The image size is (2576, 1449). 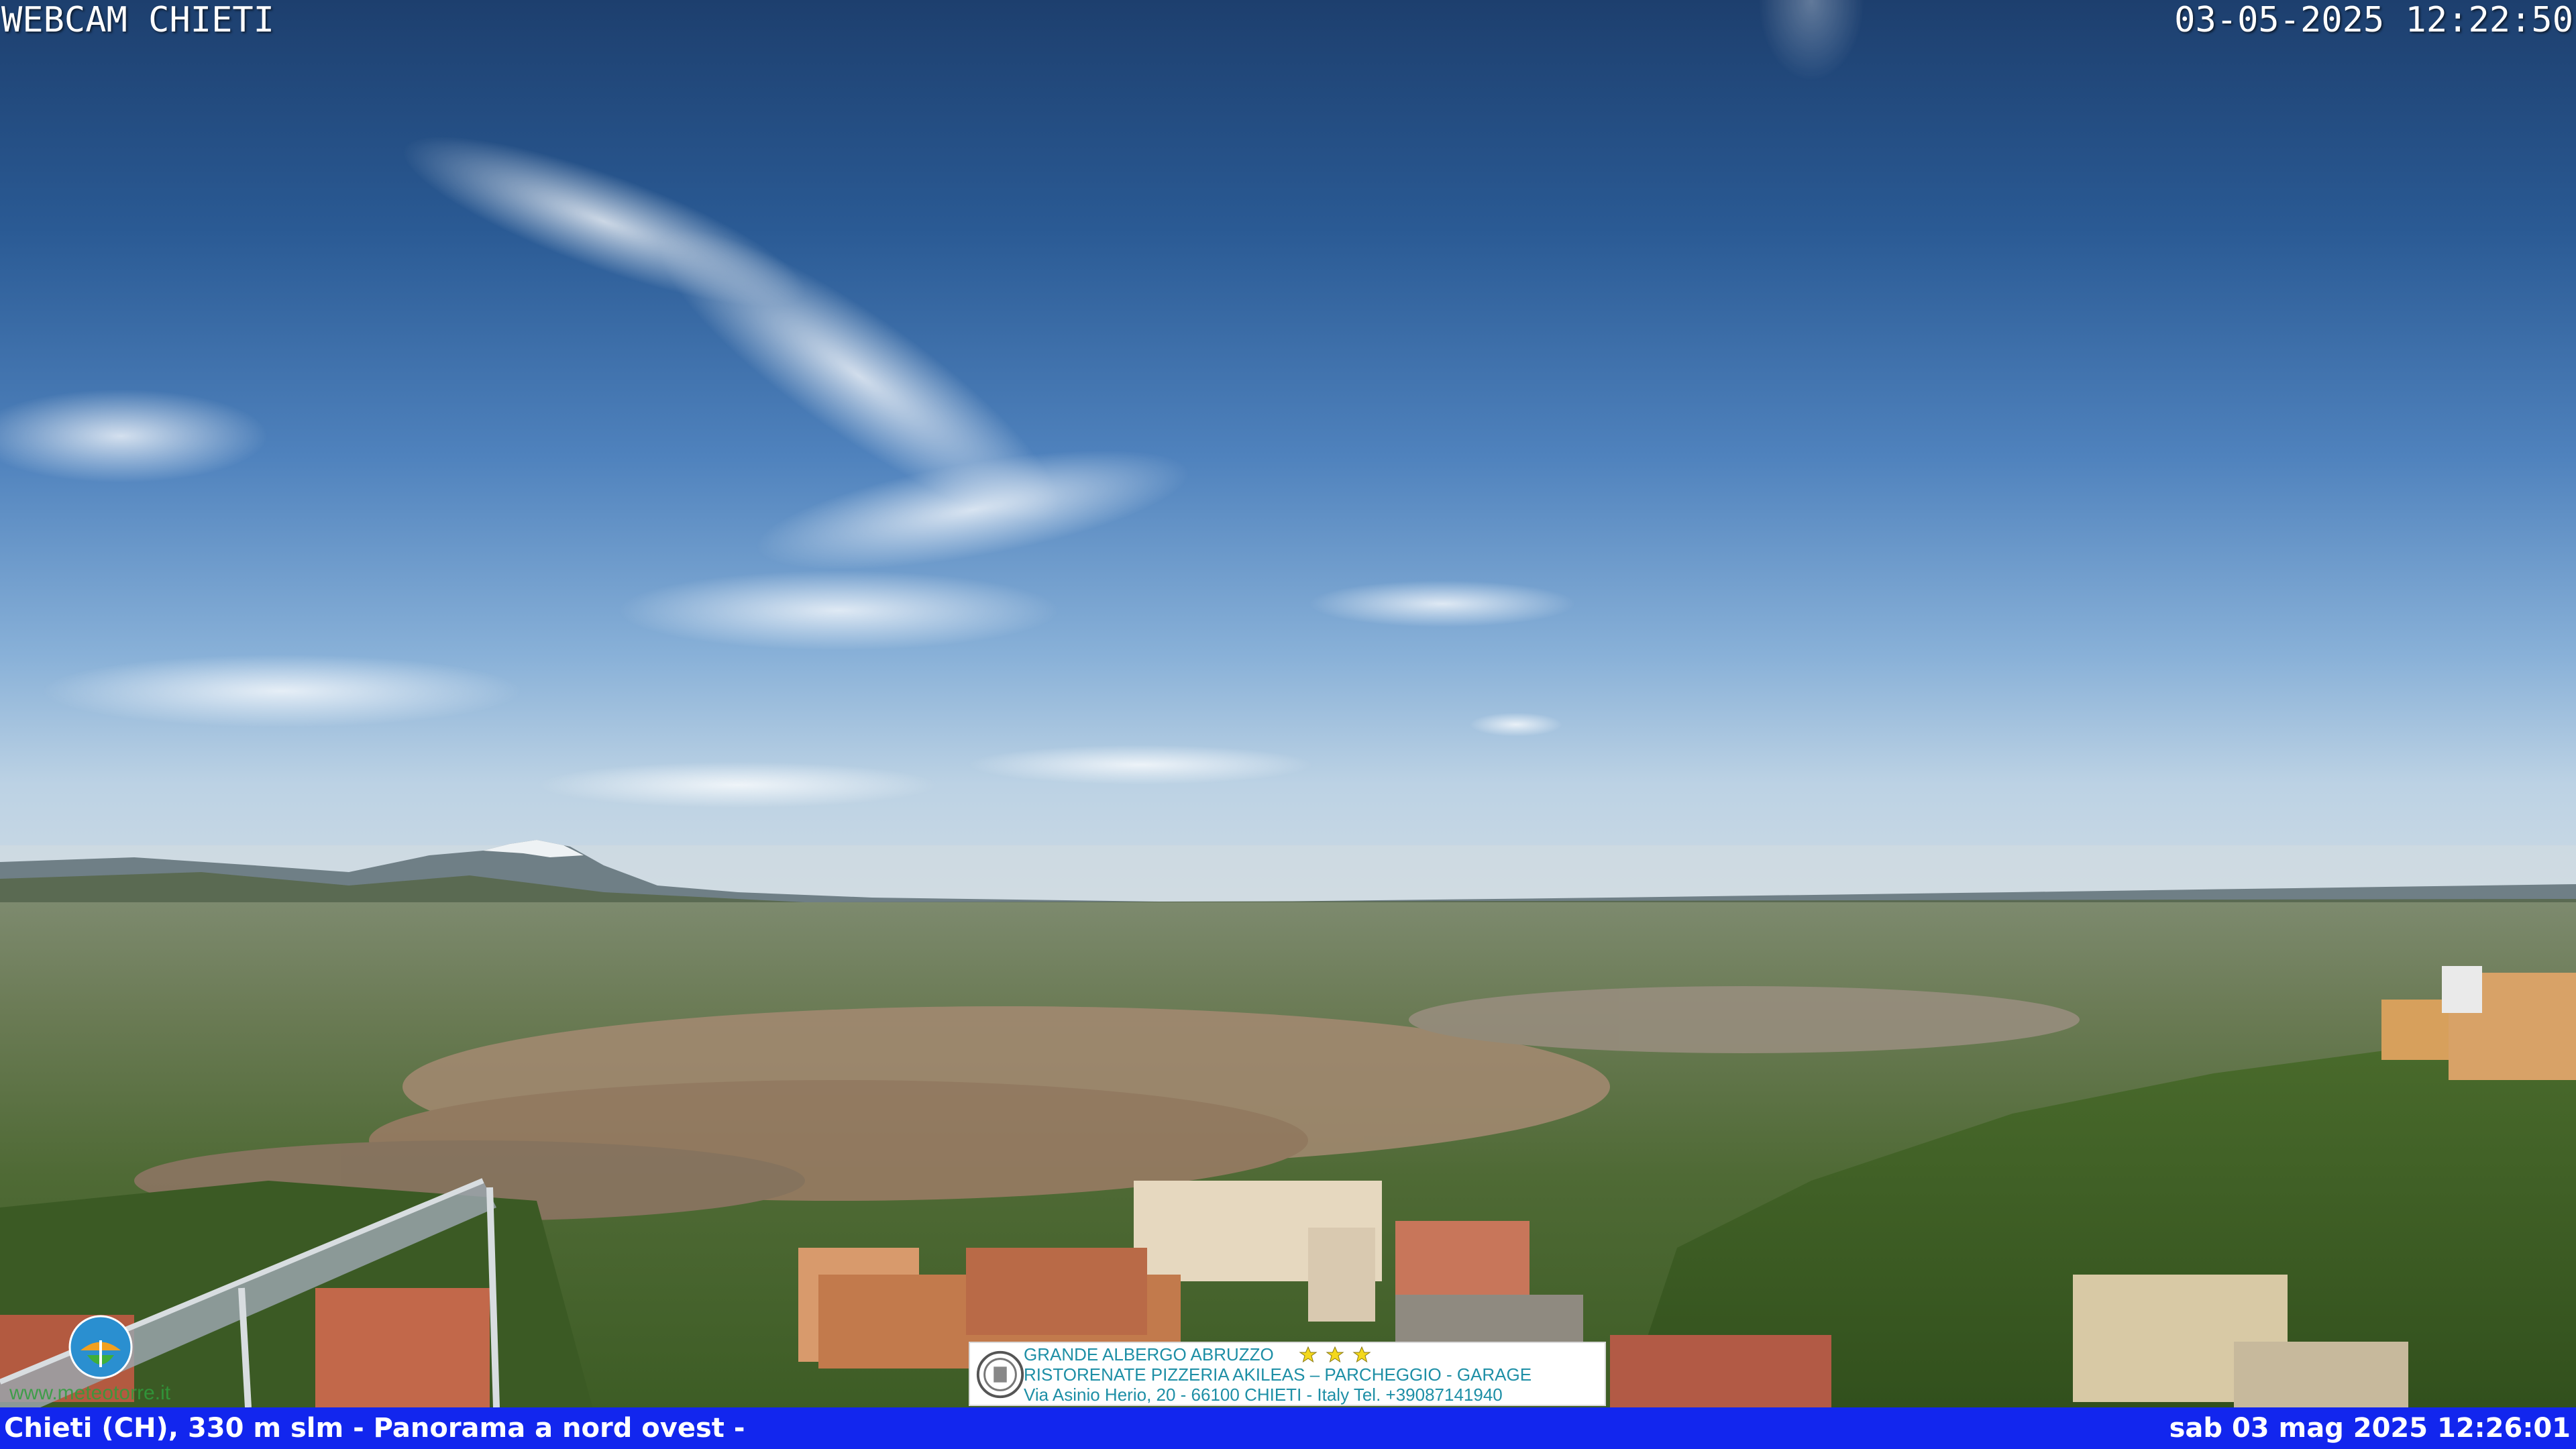 What do you see at coordinates (1000, 1374) in the screenshot?
I see `hotel-crest-icon` at bounding box center [1000, 1374].